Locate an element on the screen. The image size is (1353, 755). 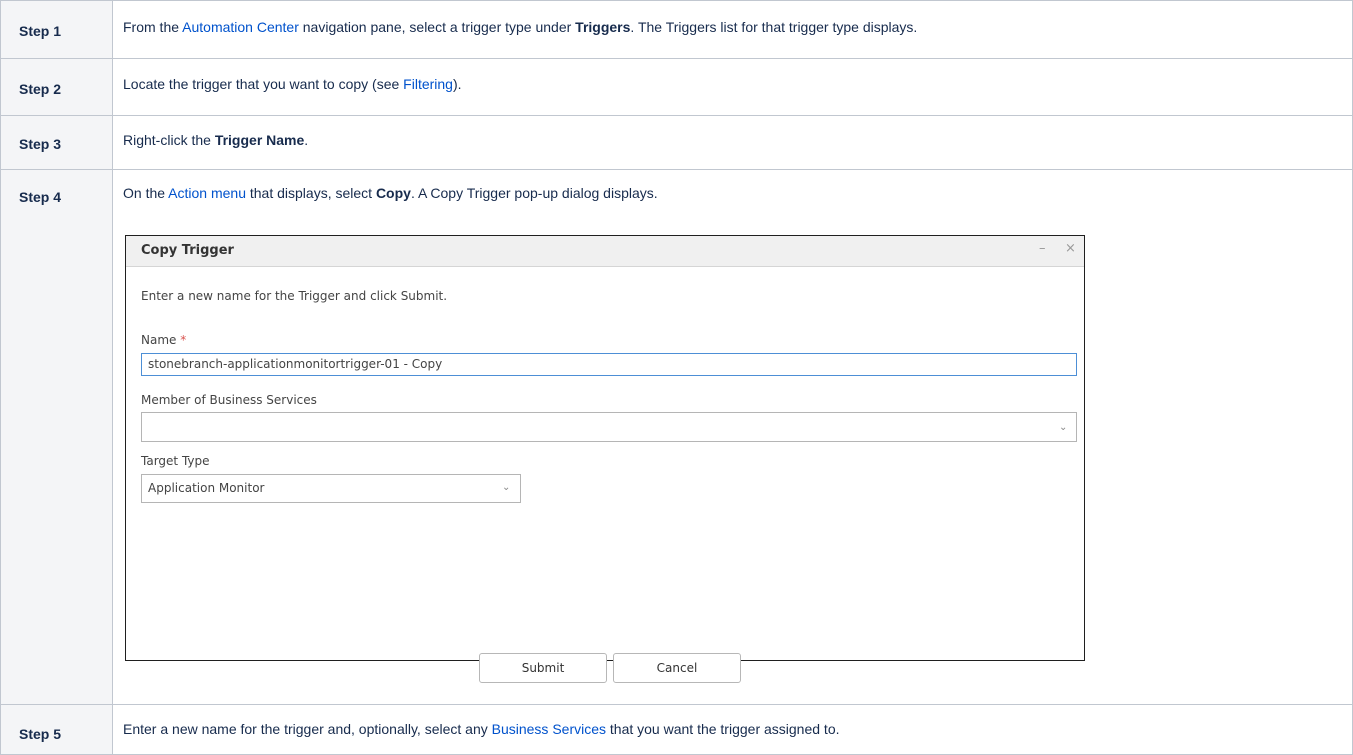
step-link: Action menu is located at coordinates (207, 193).